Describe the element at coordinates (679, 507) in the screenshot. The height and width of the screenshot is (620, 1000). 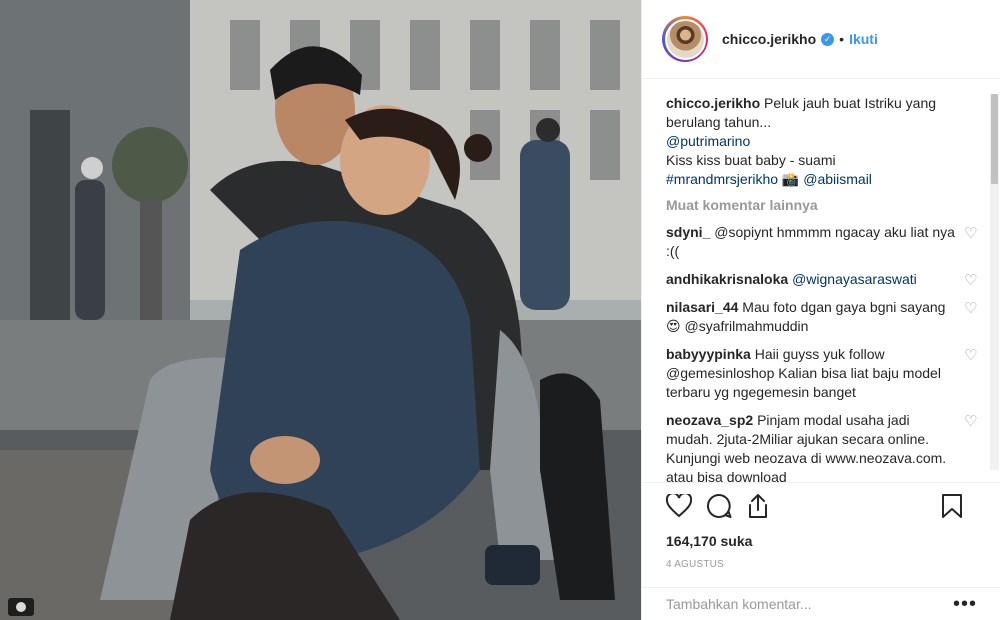
I see `heart-icon` at that location.